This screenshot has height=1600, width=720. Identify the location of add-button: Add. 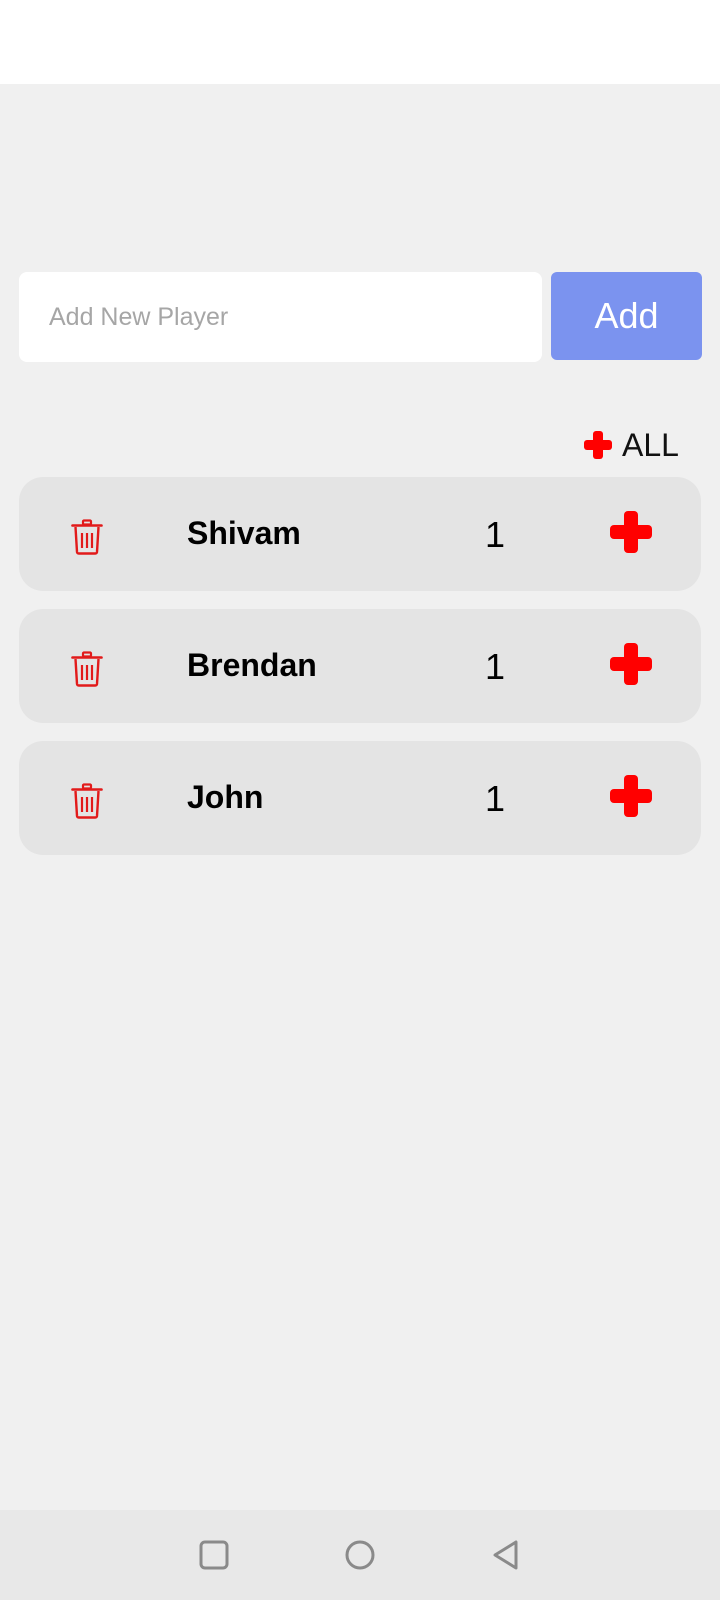
(626, 316).